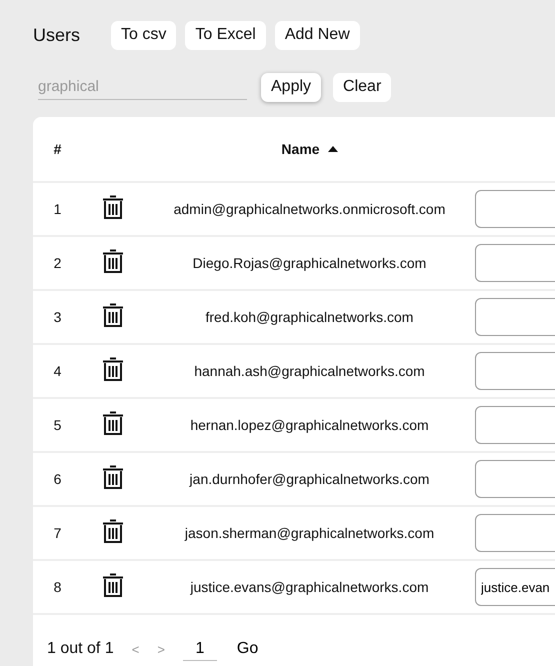  What do you see at coordinates (247, 649) in the screenshot?
I see `go-button: Go` at bounding box center [247, 649].